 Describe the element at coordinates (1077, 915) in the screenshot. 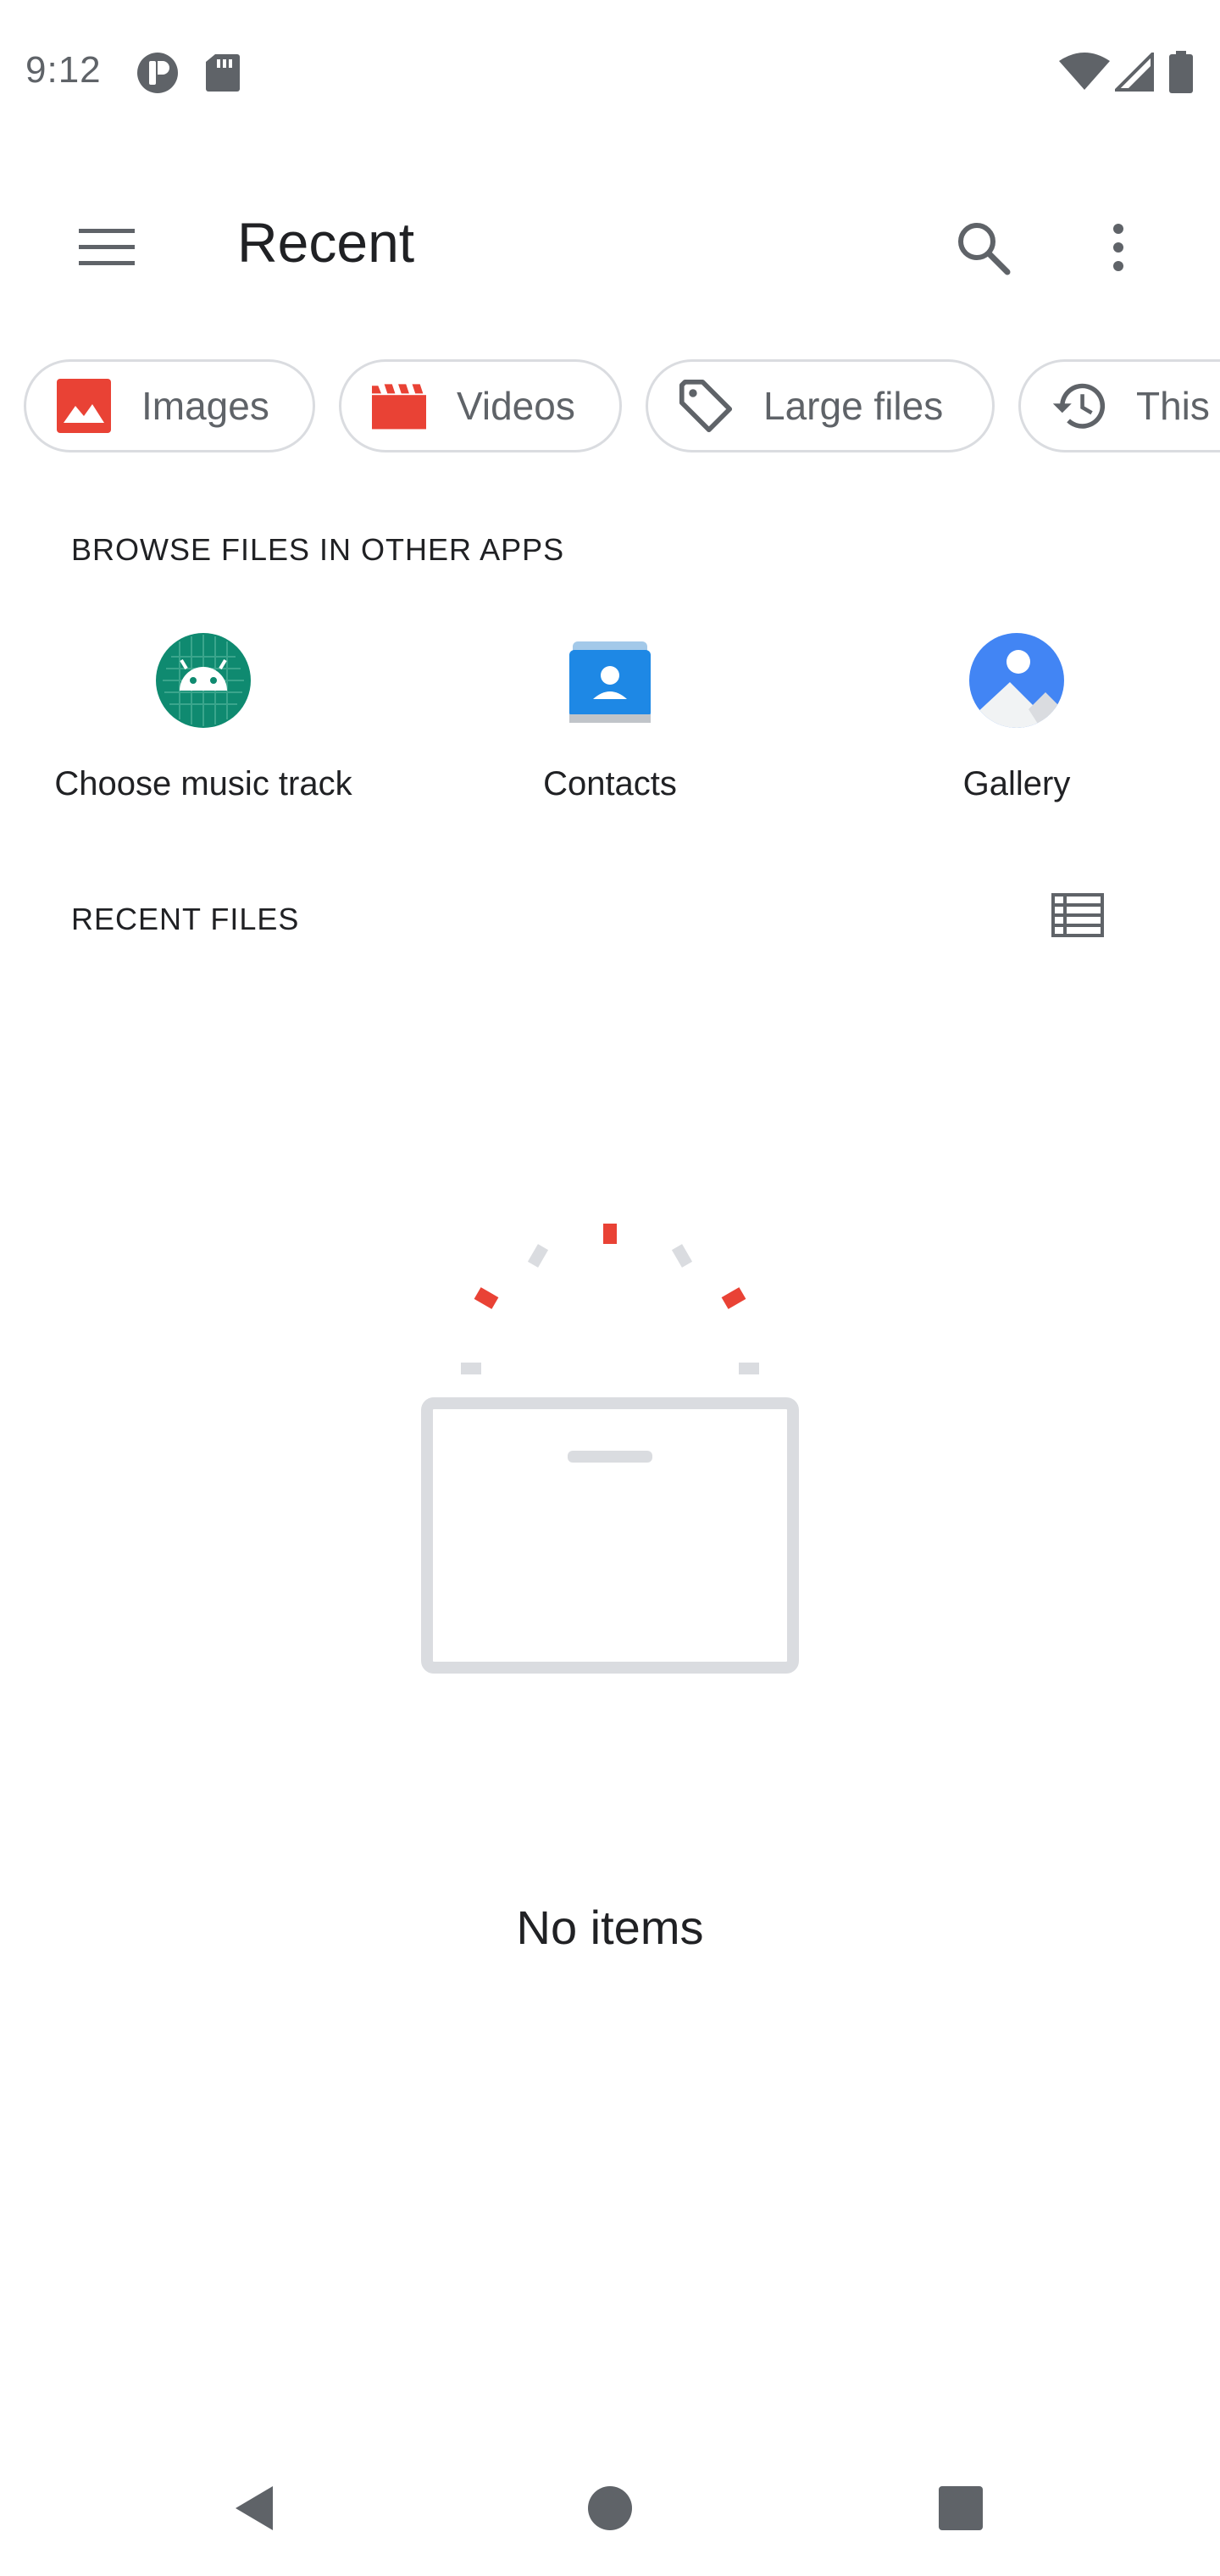

I see `list-view-icon` at that location.